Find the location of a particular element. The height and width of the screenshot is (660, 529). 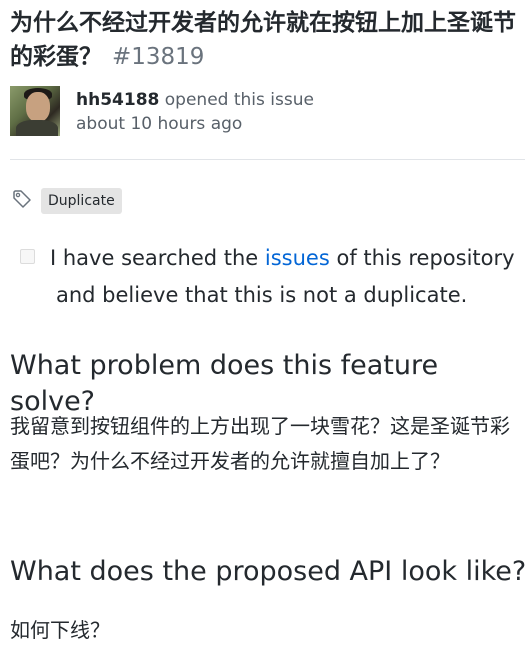

author-link: hh54188 is located at coordinates (117, 100).